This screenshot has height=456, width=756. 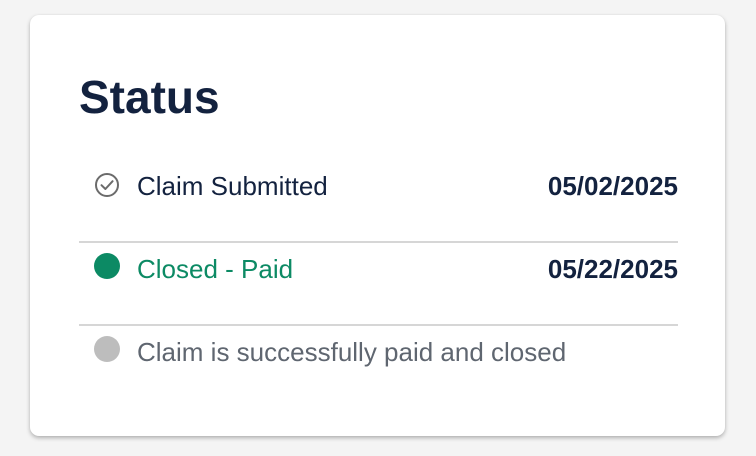 What do you see at coordinates (215, 269) in the screenshot?
I see `step-label: Closed - Paid` at bounding box center [215, 269].